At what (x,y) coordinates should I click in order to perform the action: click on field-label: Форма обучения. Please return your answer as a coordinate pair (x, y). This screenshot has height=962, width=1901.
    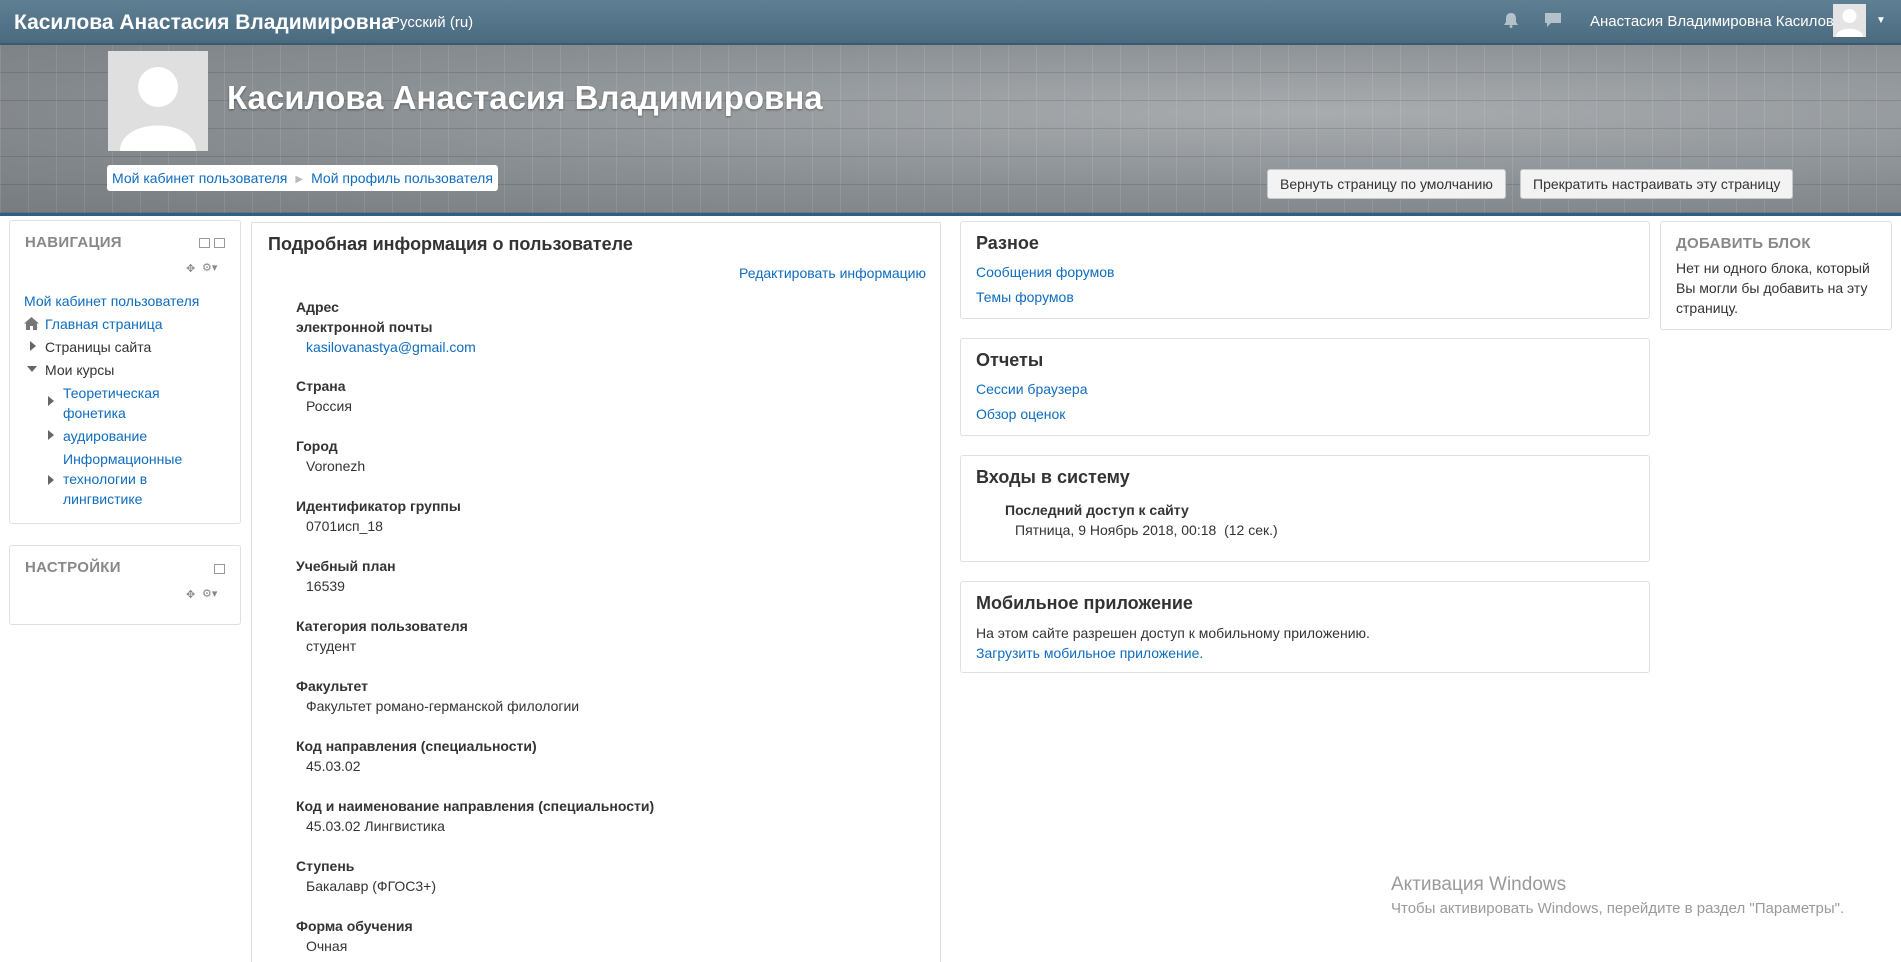
    Looking at the image, I should click on (354, 926).